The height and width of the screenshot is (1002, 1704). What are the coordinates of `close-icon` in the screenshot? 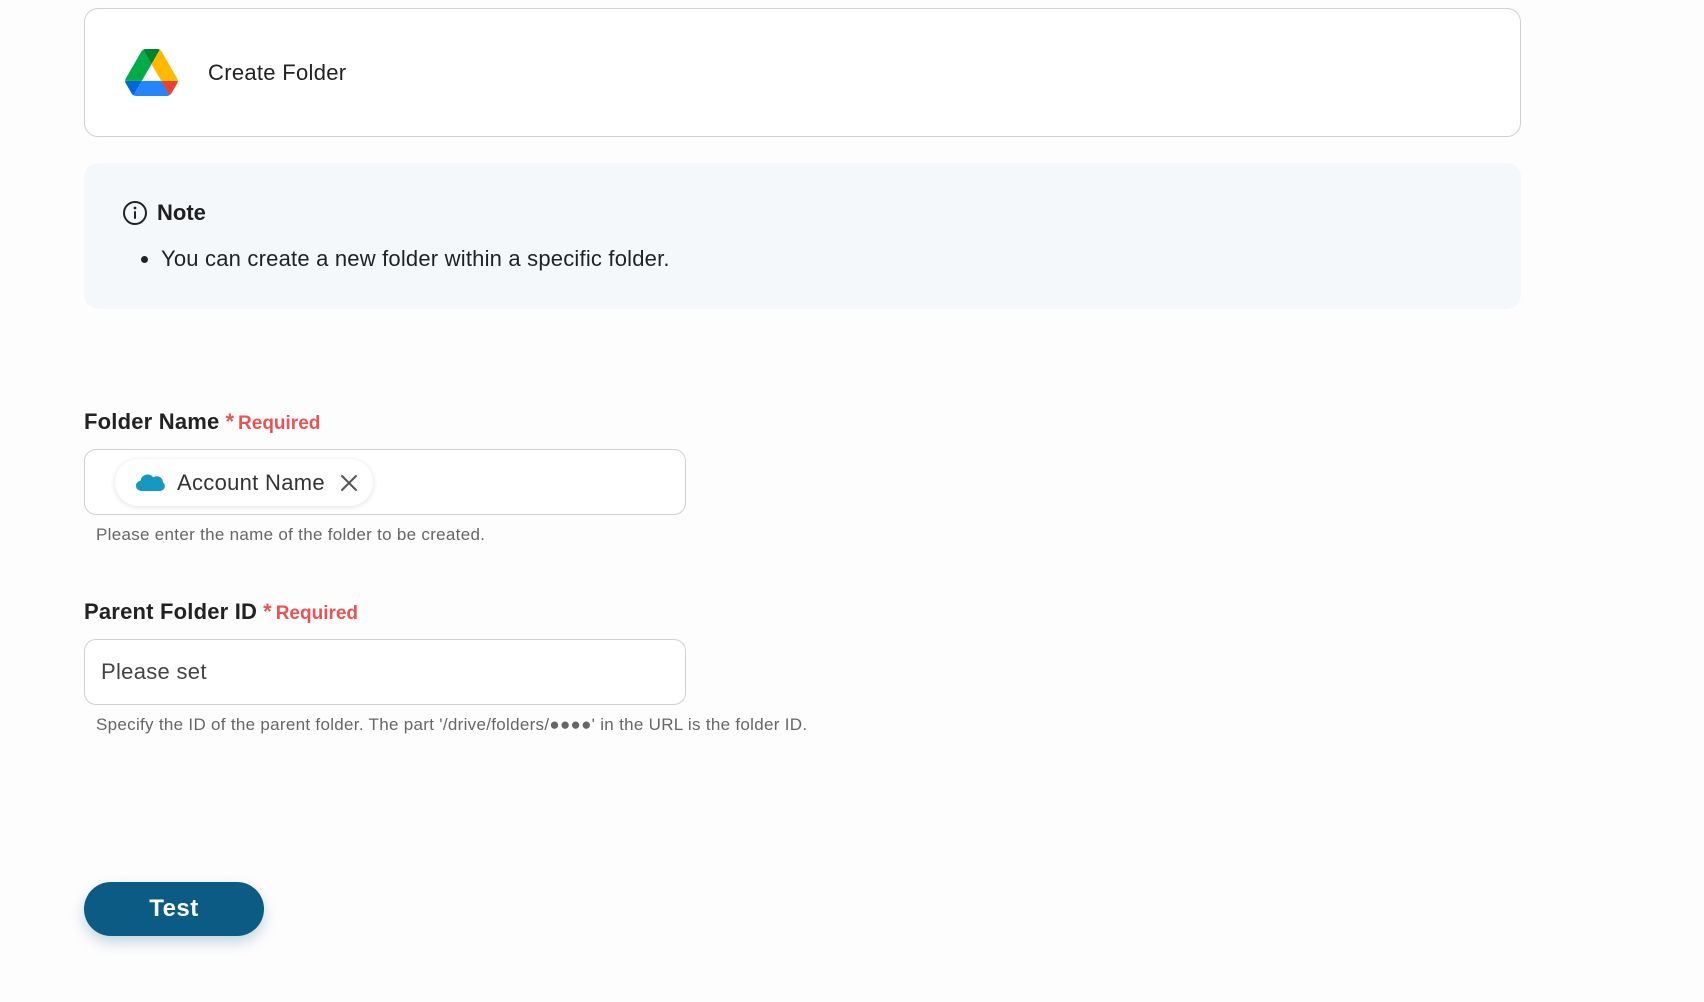 It's located at (349, 483).